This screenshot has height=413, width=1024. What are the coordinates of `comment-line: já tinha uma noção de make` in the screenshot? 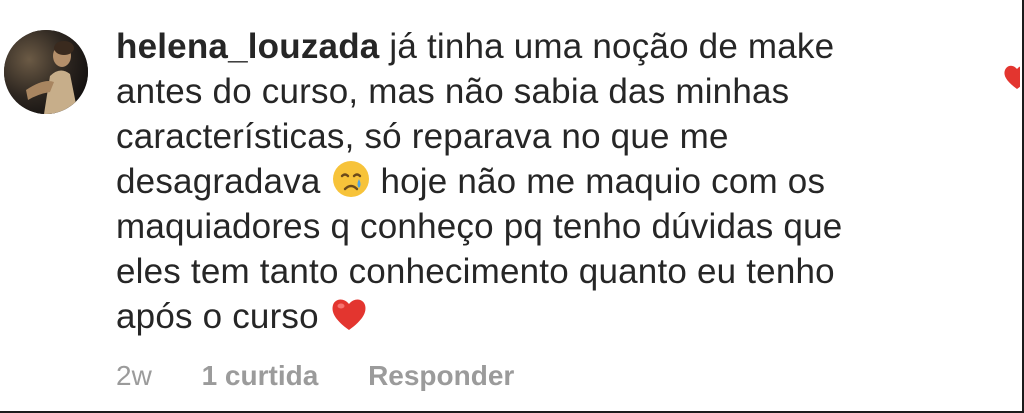 It's located at (612, 46).